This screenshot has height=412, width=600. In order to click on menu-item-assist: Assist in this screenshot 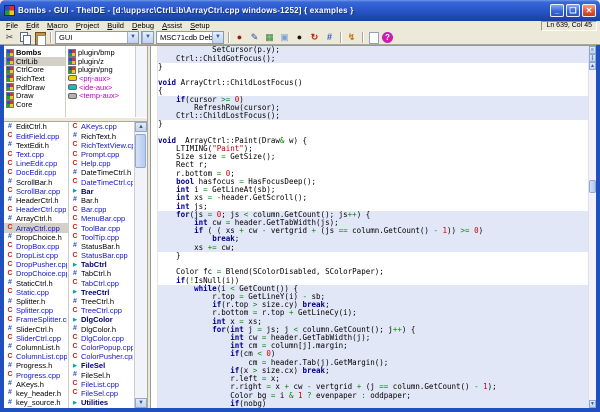, I will do `click(172, 26)`.